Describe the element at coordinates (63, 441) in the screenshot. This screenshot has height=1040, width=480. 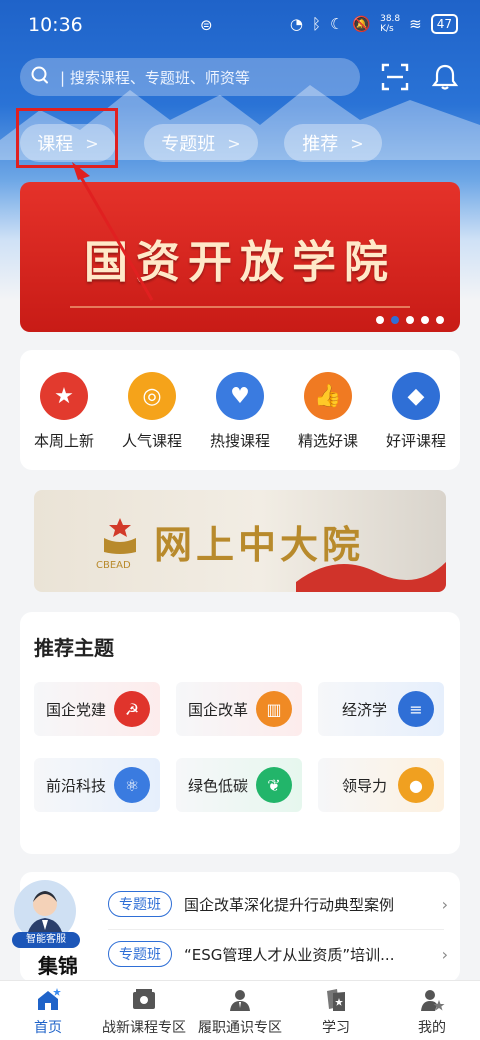
I see `category-label: 本周上新` at that location.